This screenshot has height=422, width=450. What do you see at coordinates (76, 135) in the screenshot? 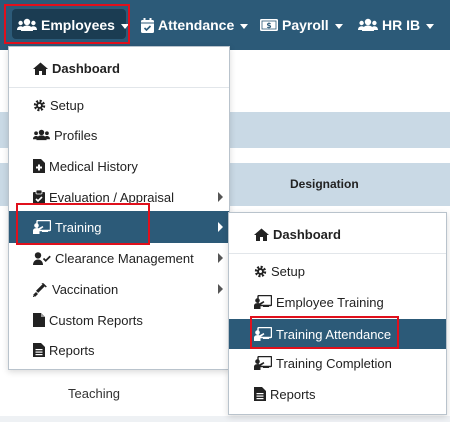
I see `menu-item-label: Profiles` at bounding box center [76, 135].